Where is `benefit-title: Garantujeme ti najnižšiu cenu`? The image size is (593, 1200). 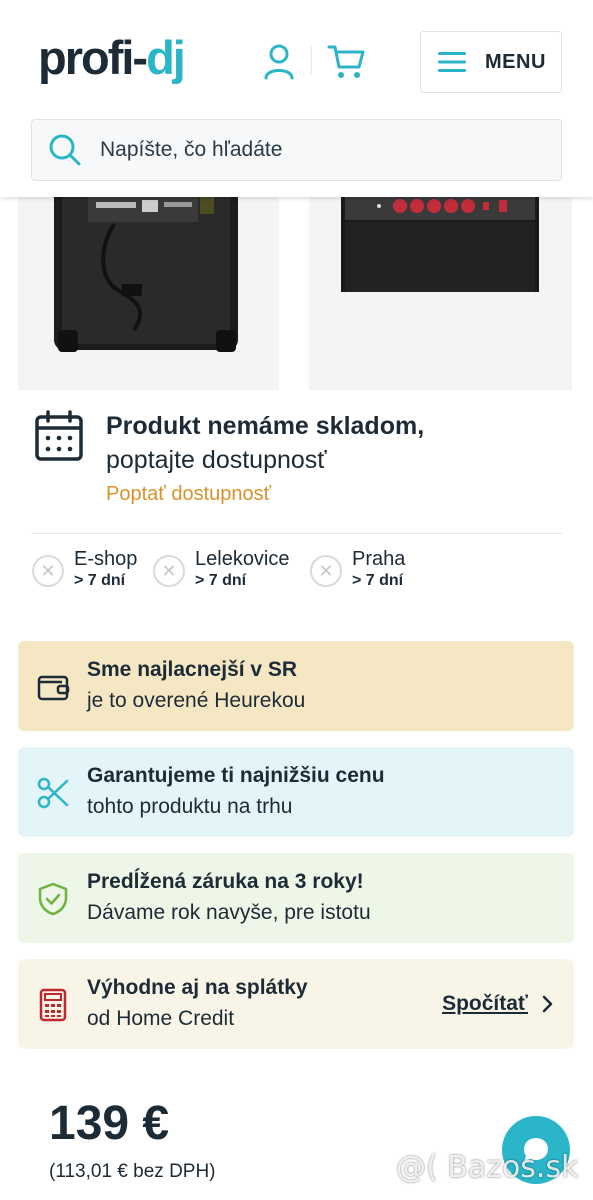
benefit-title: Garantujeme ti najnižšiu cenu is located at coordinates (236, 775).